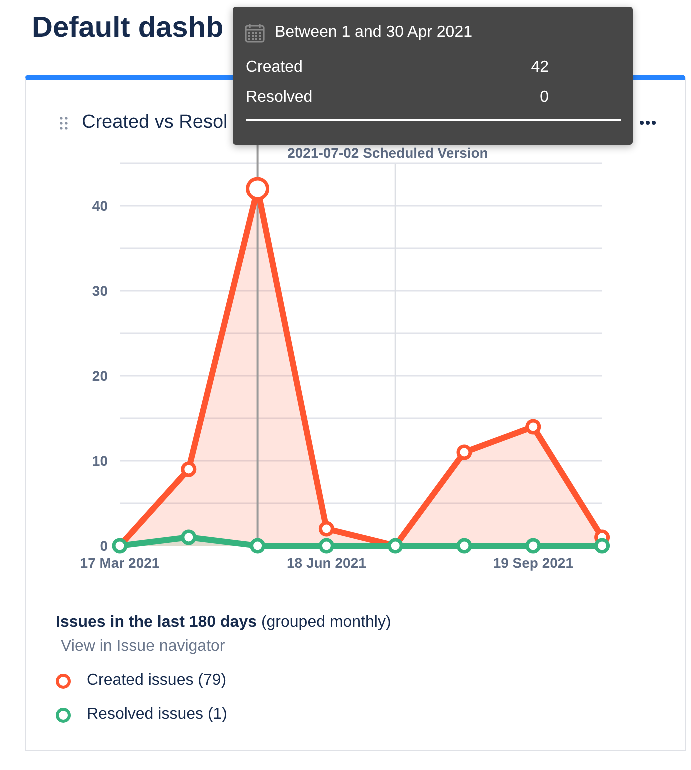 The image size is (691, 770). Describe the element at coordinates (255, 33) in the screenshot. I see `calendar-icon` at that location.